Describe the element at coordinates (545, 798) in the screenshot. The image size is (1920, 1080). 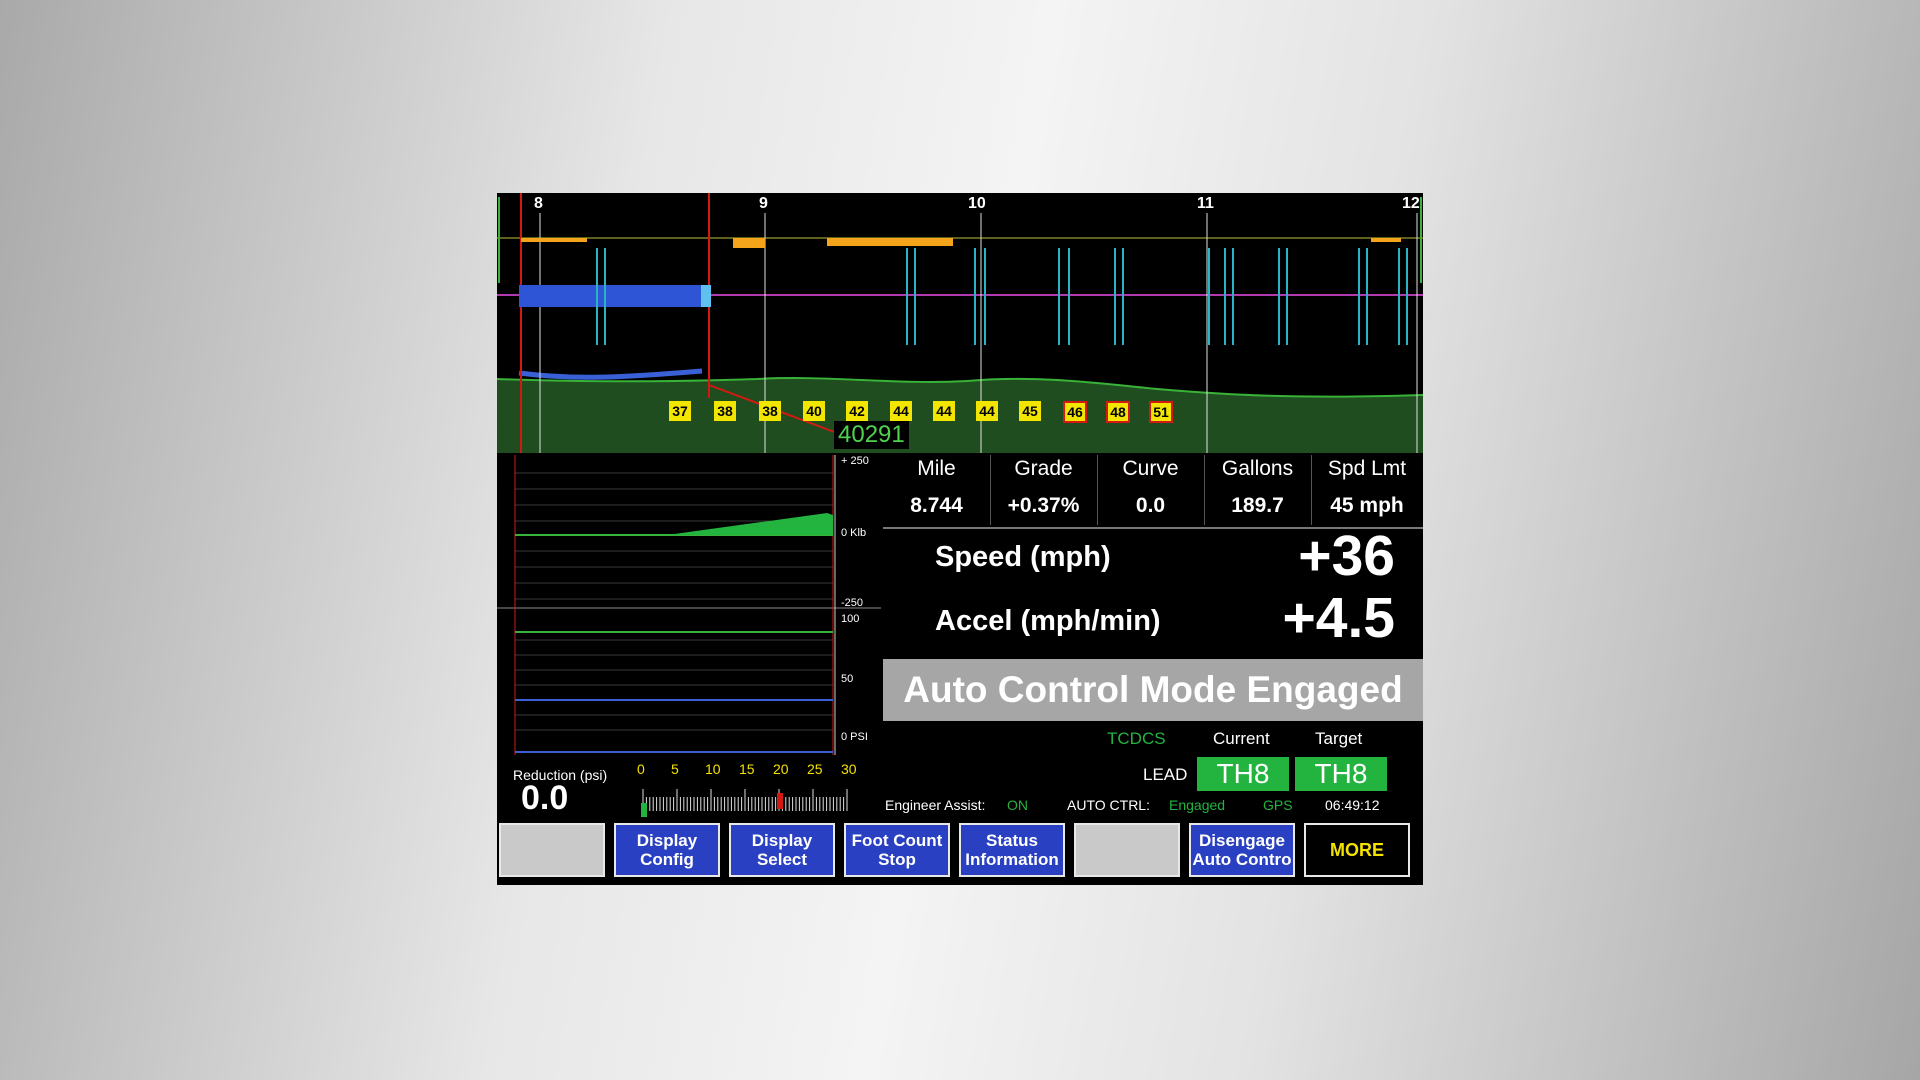
I see `reduction-value: 0.0` at that location.